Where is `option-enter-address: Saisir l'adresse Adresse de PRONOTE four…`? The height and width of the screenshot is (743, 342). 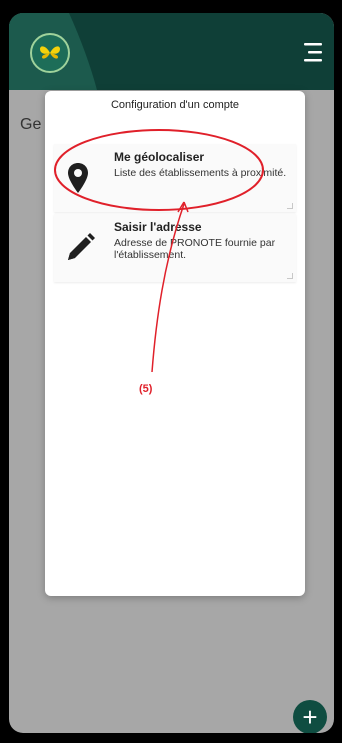 option-enter-address: Saisir l'adresse Adresse de PRONOTE four… is located at coordinates (175, 248).